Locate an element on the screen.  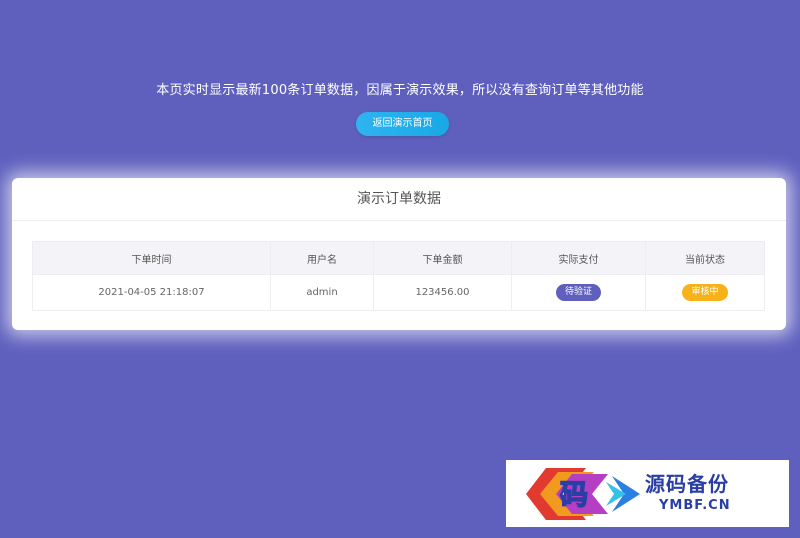
column-header-order-time: 下单时间 is located at coordinates (151, 258).